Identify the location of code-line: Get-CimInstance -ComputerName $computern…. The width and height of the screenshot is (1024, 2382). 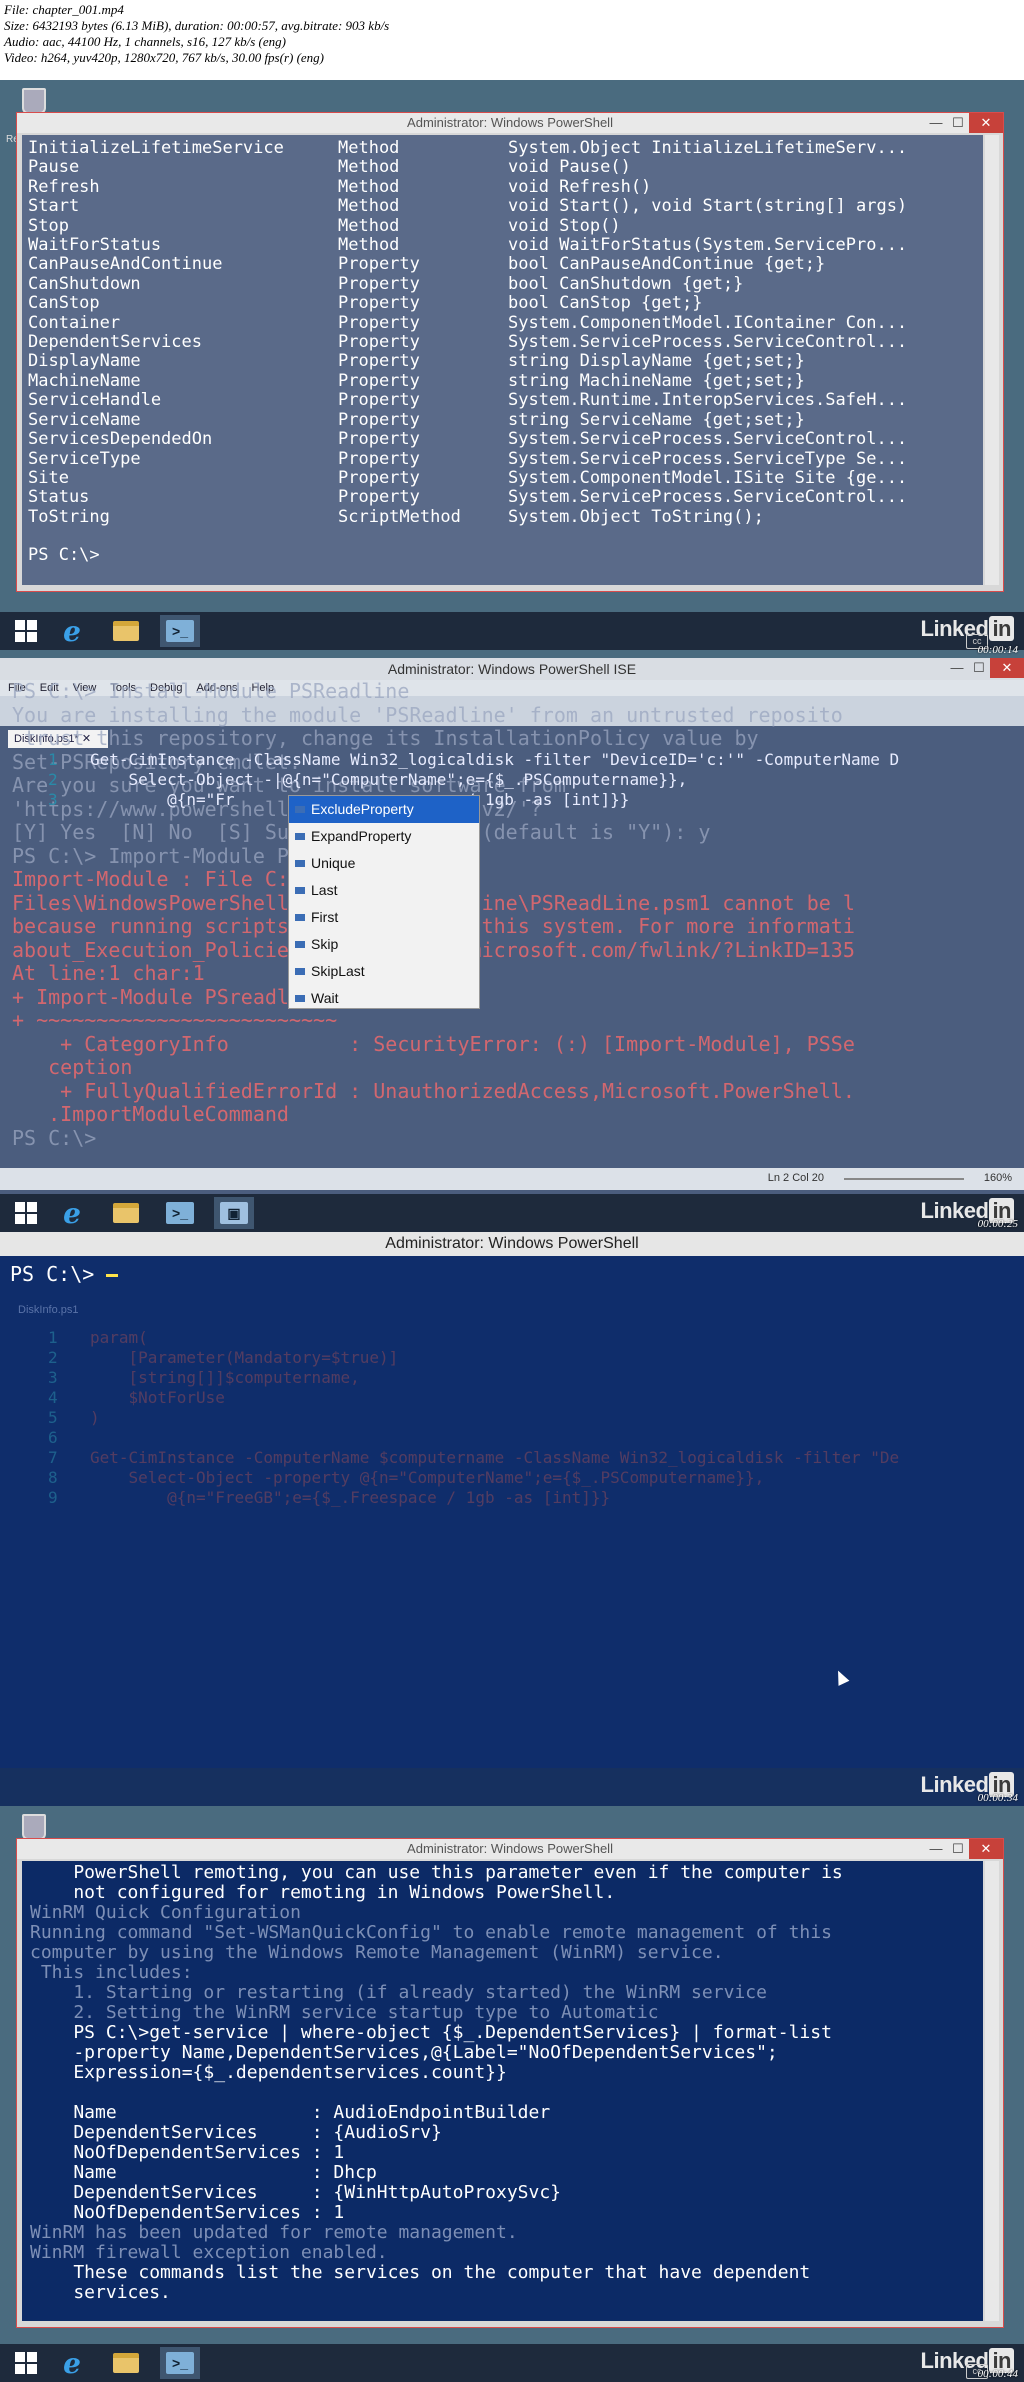
(495, 1457).